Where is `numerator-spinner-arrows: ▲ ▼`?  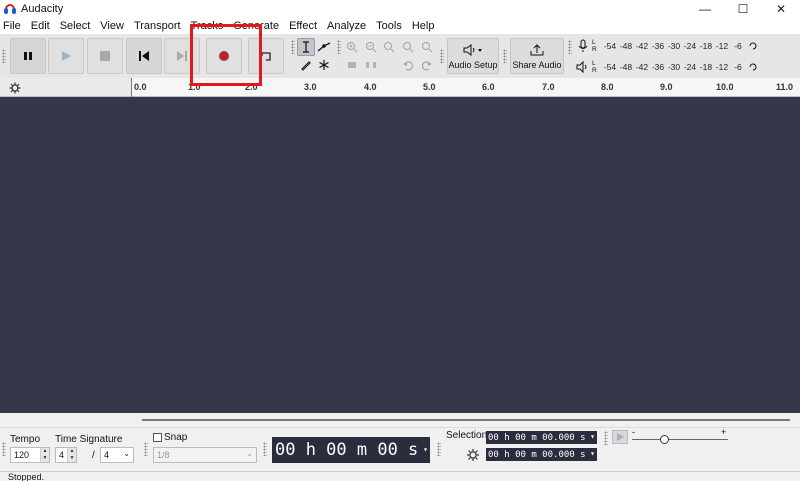
numerator-spinner-arrows: ▲ ▼ is located at coordinates (71, 455).